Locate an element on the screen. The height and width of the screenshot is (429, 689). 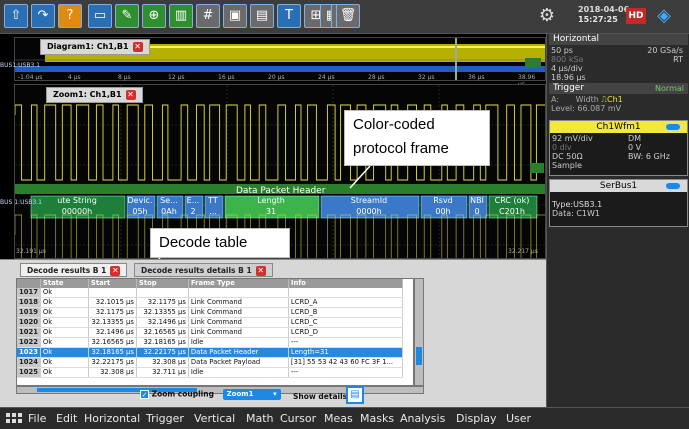
row-stop: 32.308 µs is located at coordinates (162, 362).